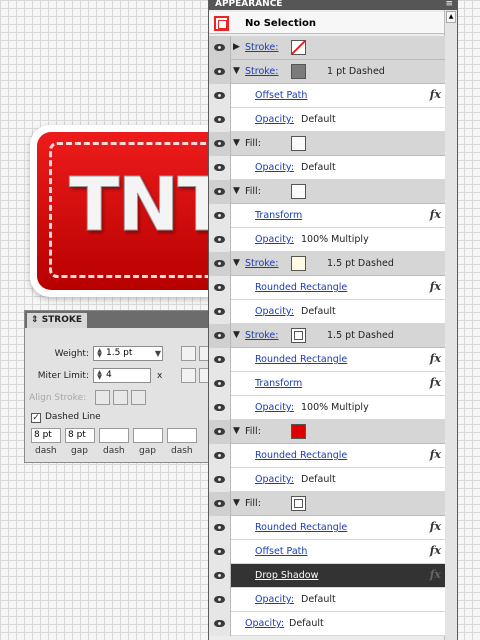 This screenshot has height=640, width=480. I want to click on appearance-row: ▶ Stroke:, so click(327, 48).